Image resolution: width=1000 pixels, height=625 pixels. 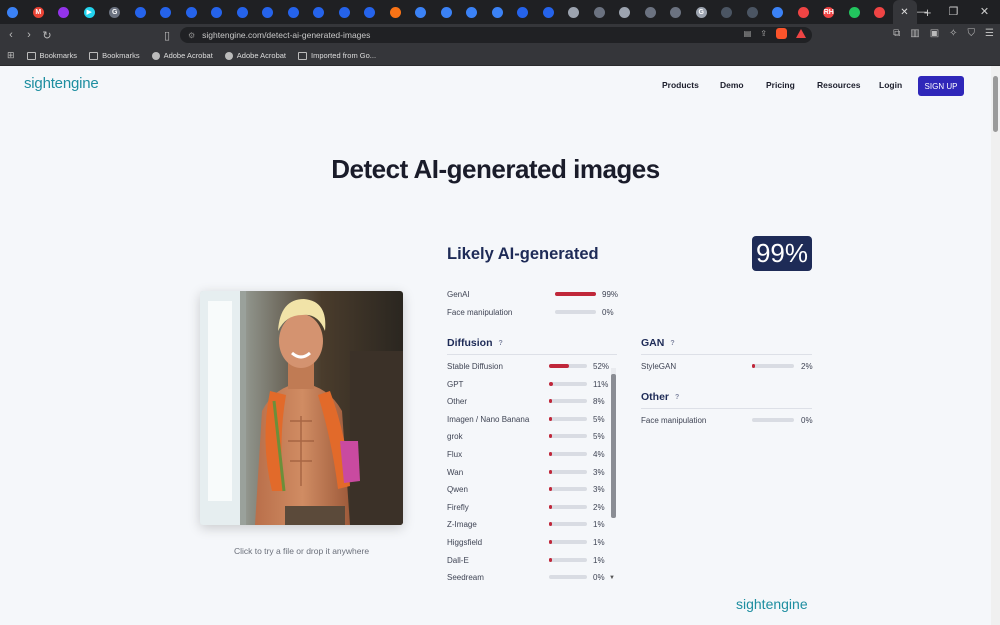 What do you see at coordinates (167, 35) in the screenshot?
I see `bookmark-icon: ▯` at bounding box center [167, 35].